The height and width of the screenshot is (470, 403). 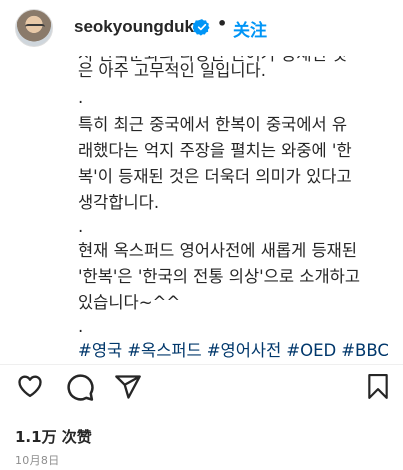 What do you see at coordinates (30, 386) in the screenshot?
I see `heart-icon` at bounding box center [30, 386].